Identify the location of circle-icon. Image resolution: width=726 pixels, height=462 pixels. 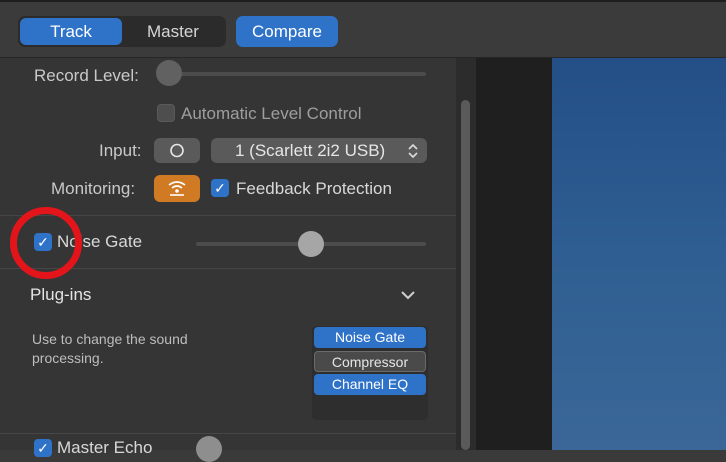
(177, 150).